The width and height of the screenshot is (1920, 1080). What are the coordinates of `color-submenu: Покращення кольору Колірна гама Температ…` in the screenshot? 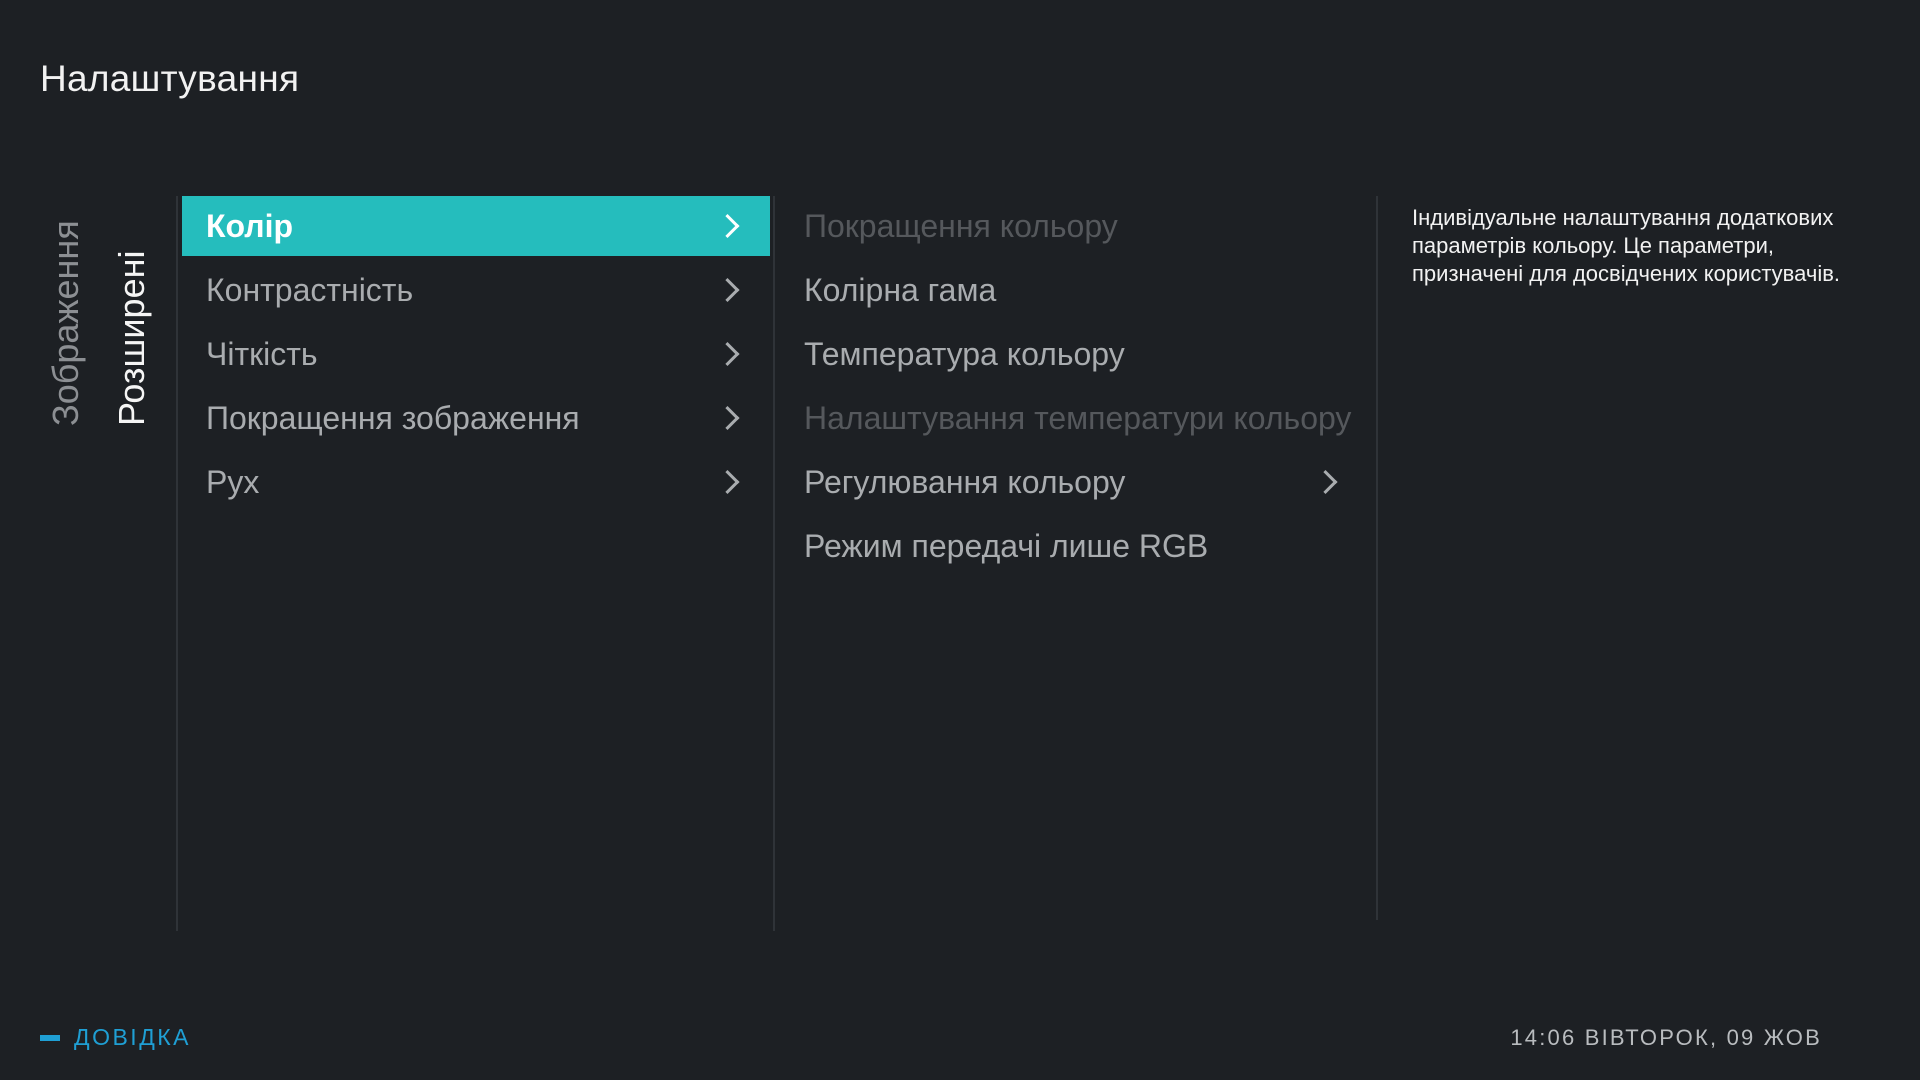 It's located at (1075, 388).